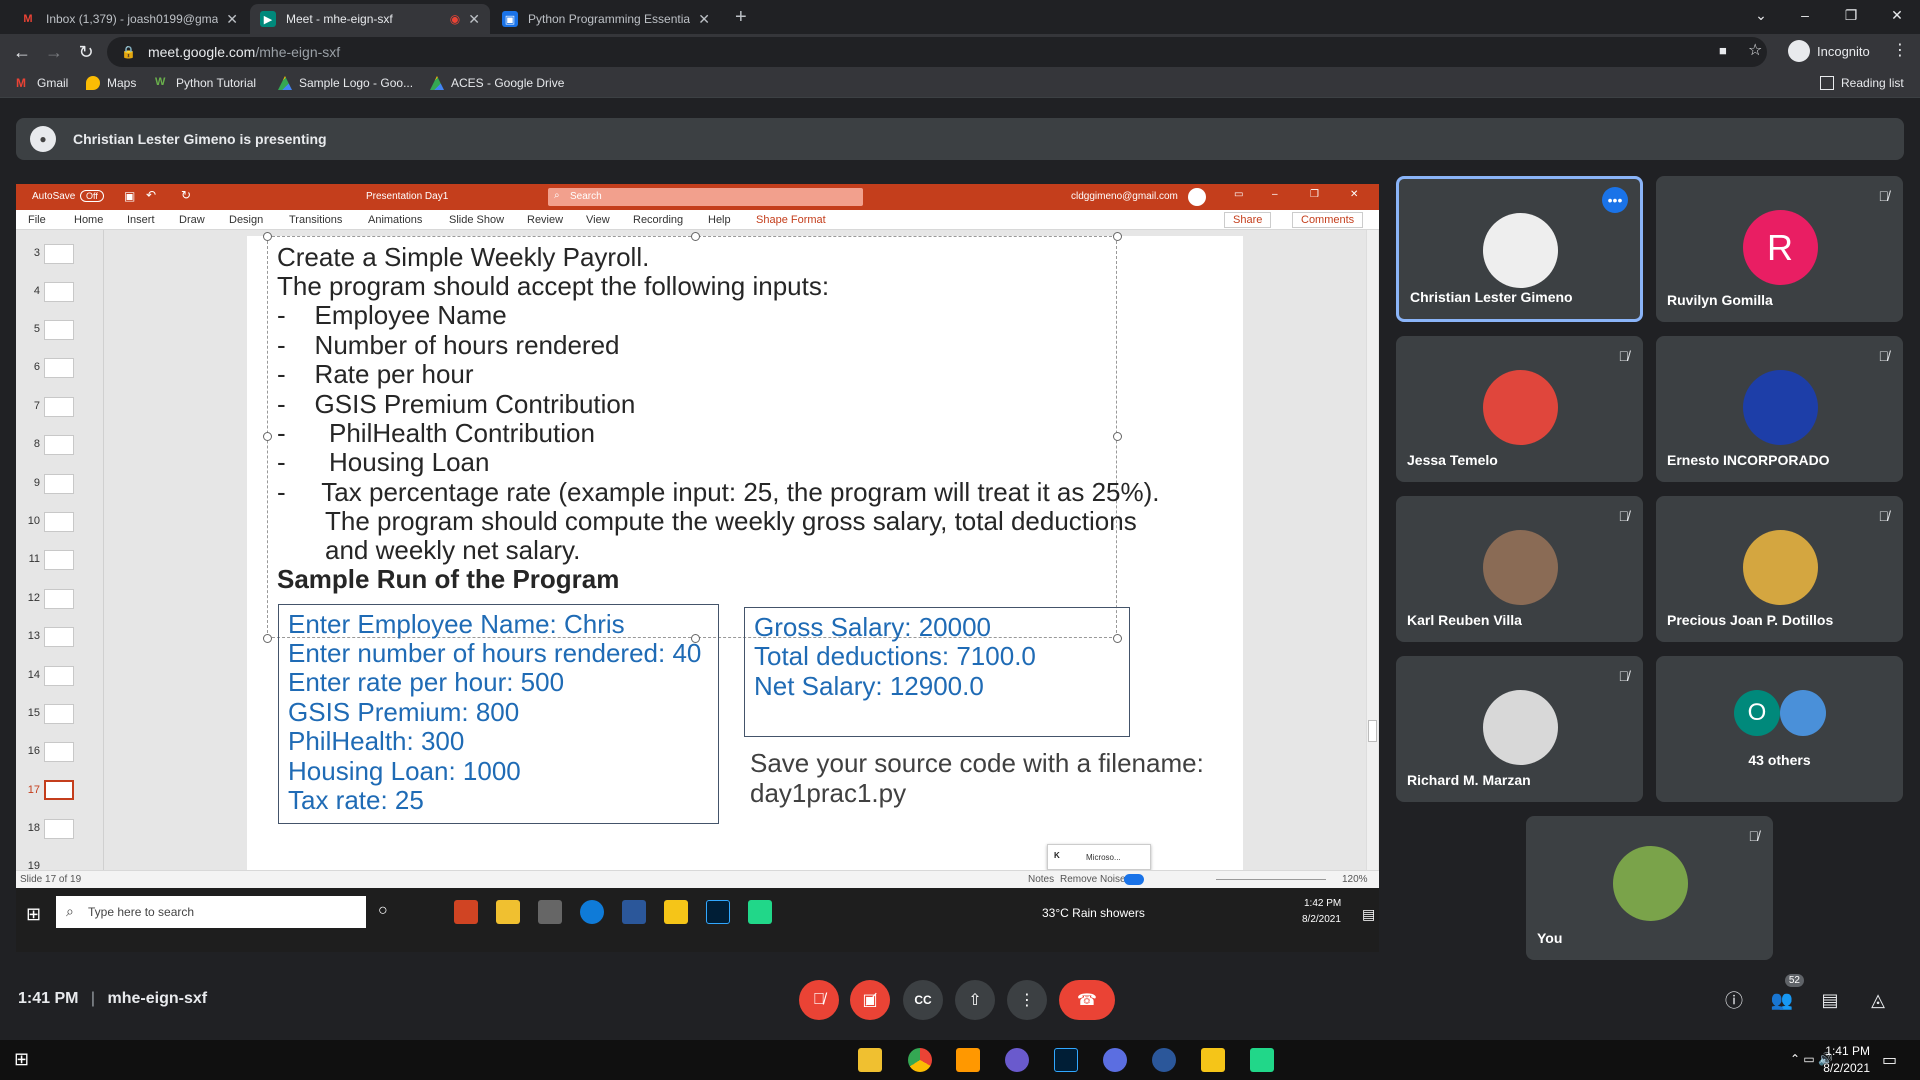  What do you see at coordinates (870, 1060) in the screenshot?
I see `file-explorer-icon` at bounding box center [870, 1060].